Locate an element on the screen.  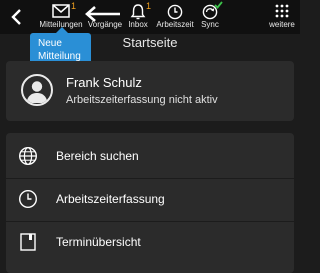
menu-item-arbeitszeiterfassung: Arbeitszeiterfassung is located at coordinates (150, 200).